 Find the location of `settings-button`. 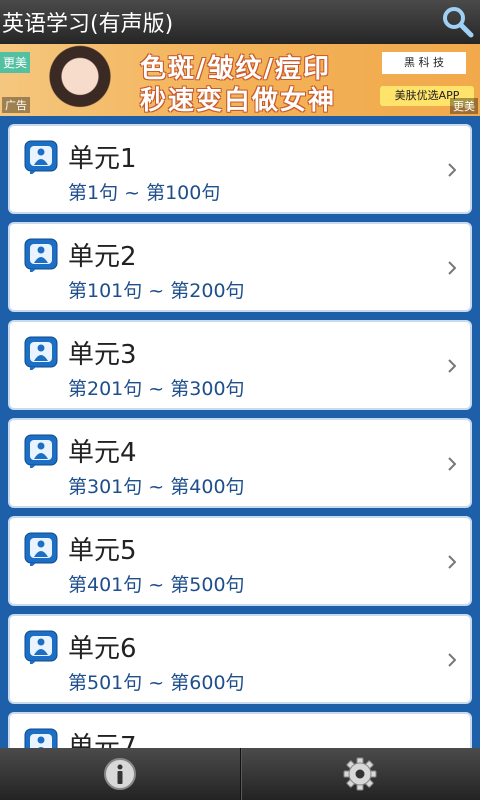

settings-button is located at coordinates (360, 774).